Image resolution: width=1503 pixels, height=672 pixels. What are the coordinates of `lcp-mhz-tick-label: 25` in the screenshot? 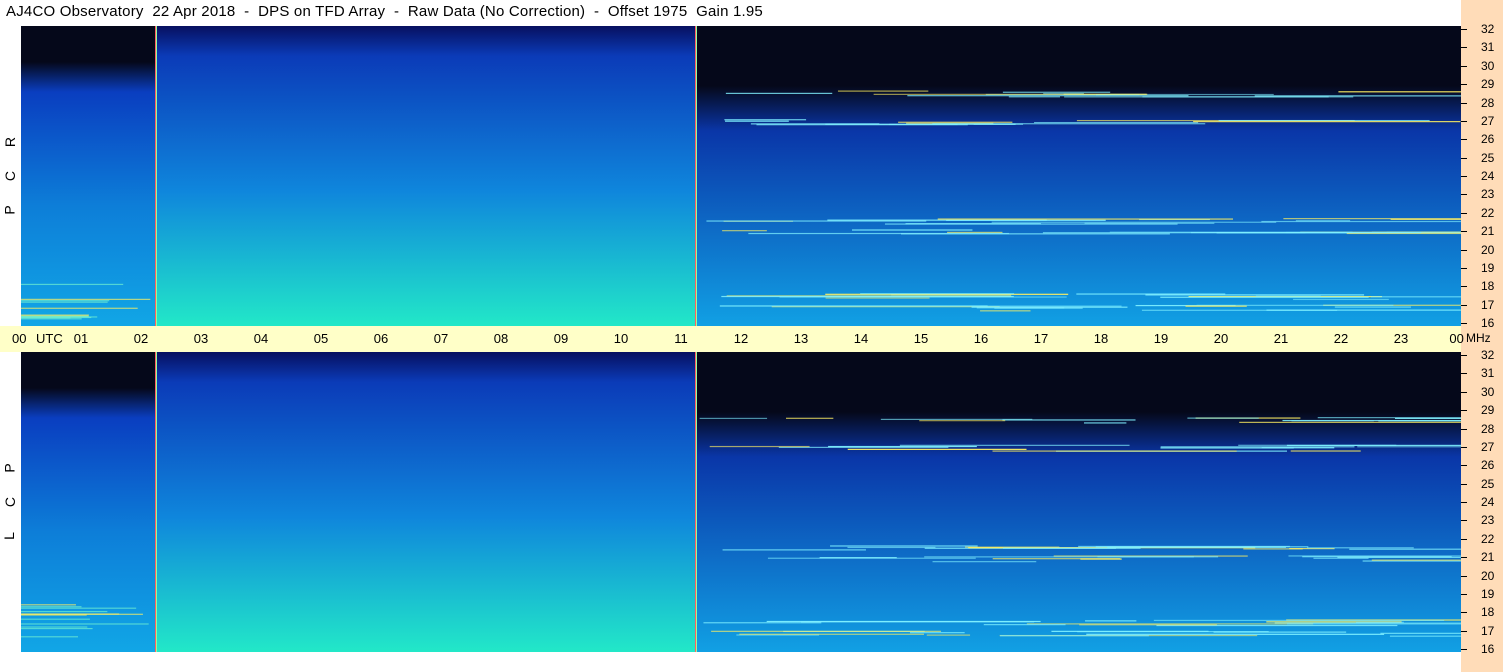 It's located at (1488, 483).